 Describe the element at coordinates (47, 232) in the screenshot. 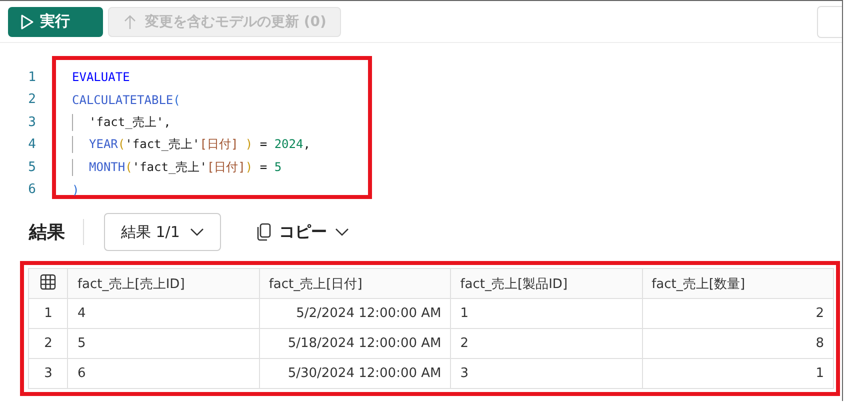

I see `results-title: 結果` at that location.